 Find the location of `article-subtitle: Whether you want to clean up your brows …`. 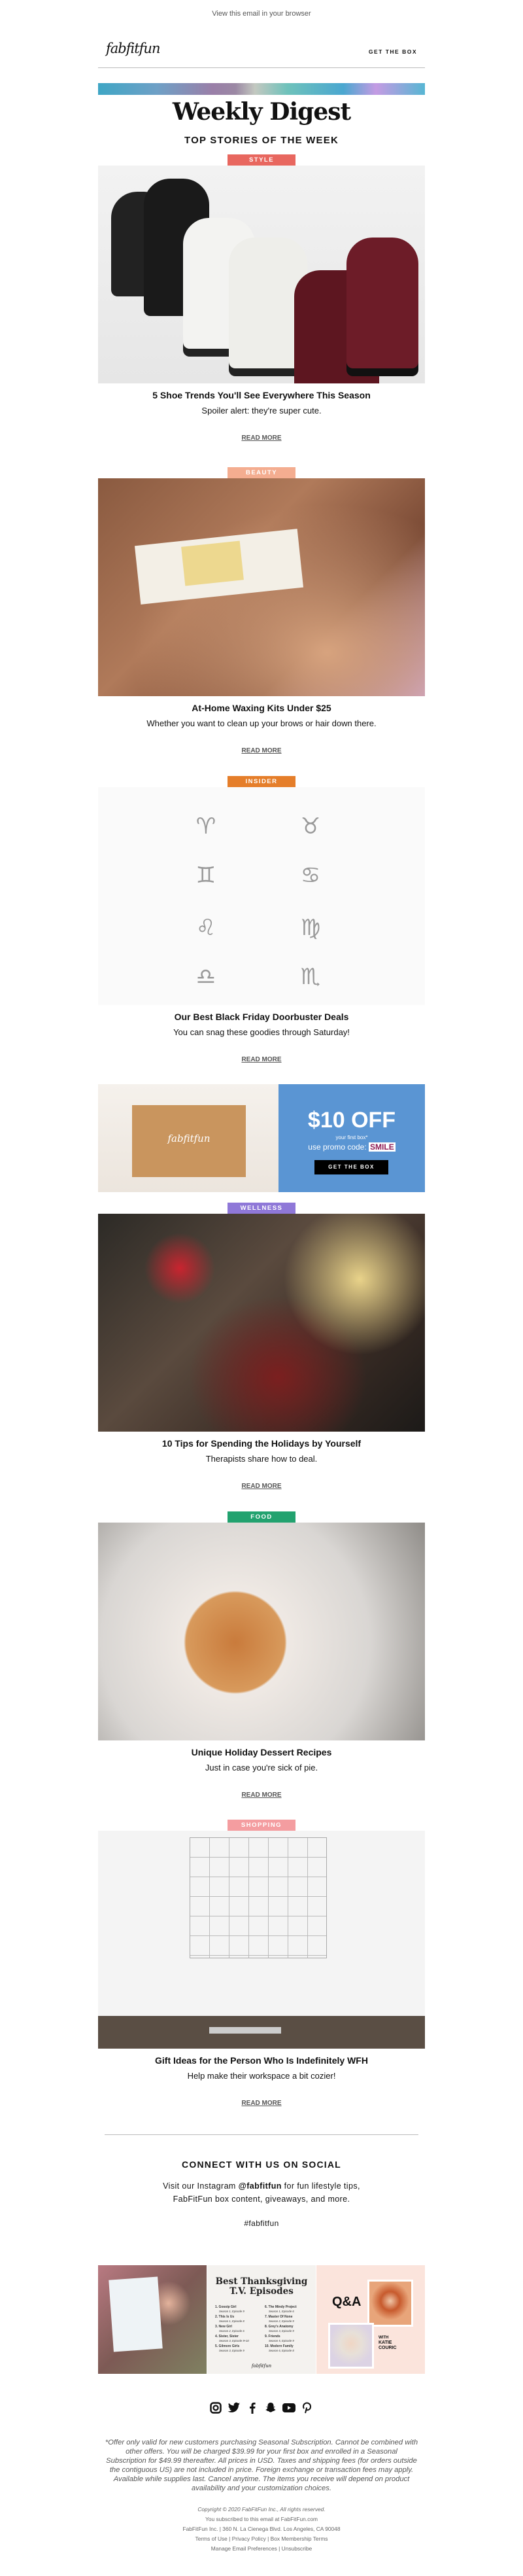

article-subtitle: Whether you want to clean up your brows … is located at coordinates (261, 723).